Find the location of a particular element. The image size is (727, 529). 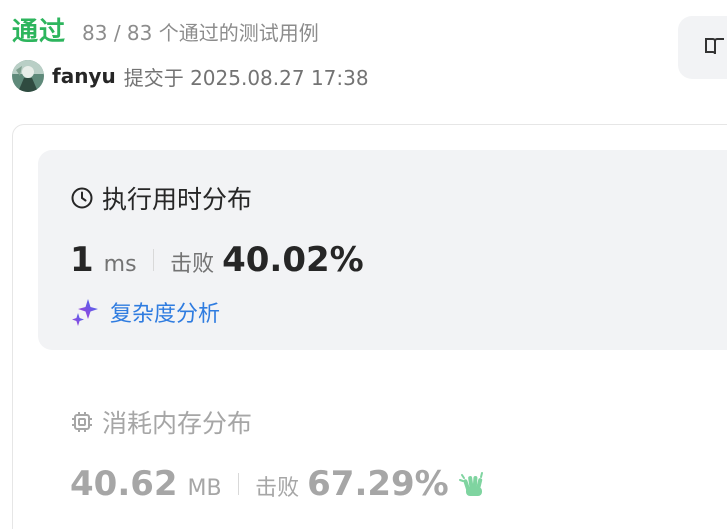

memory-unit: MB is located at coordinates (204, 488).